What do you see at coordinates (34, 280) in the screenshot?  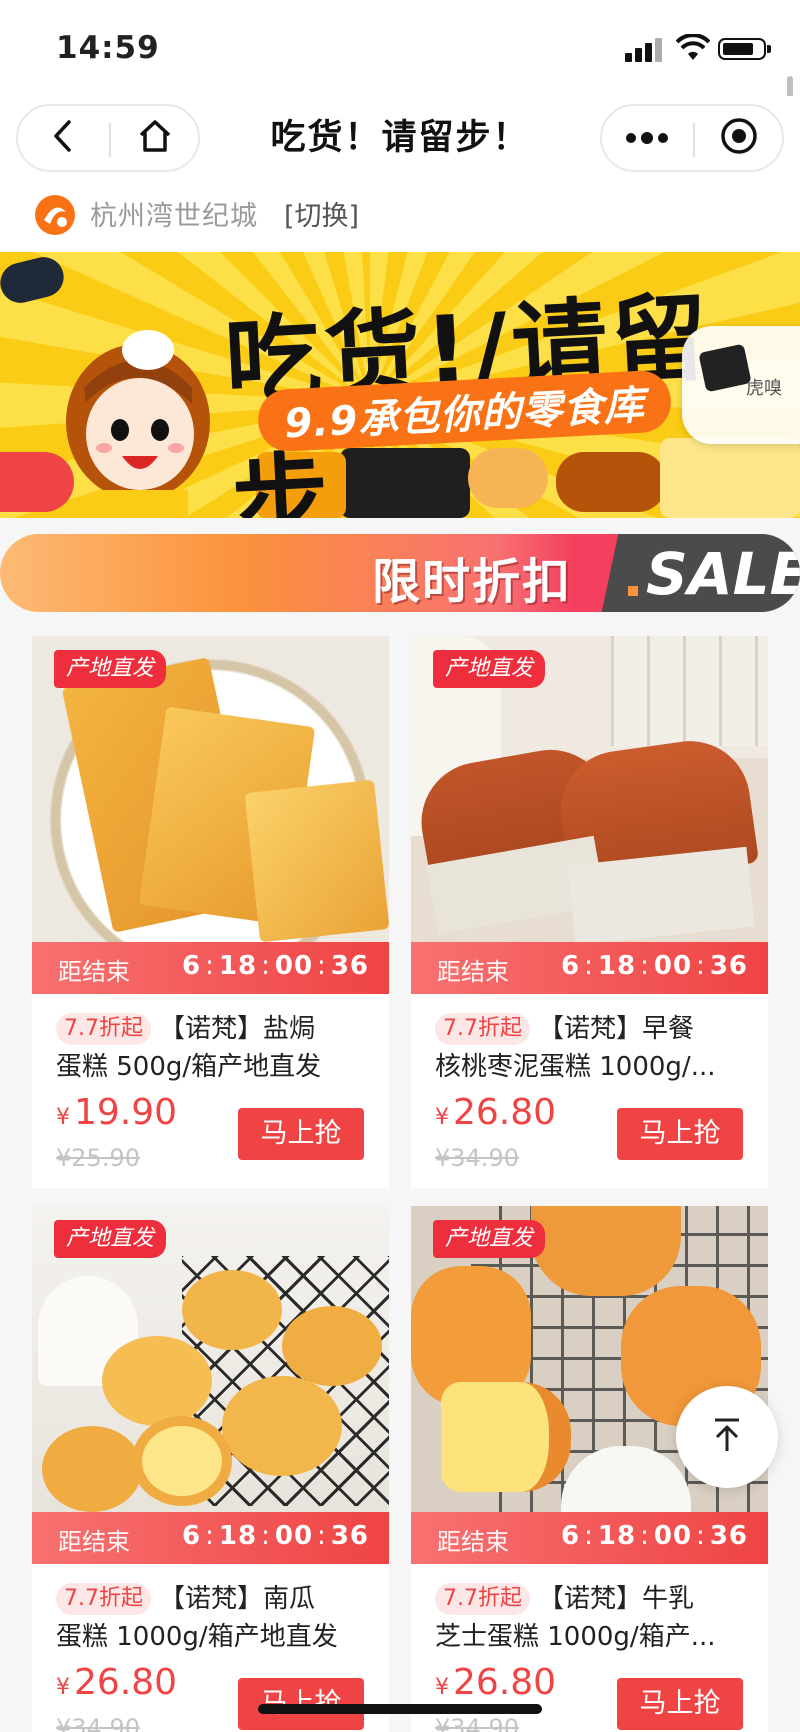 I see `hotdog-image` at bounding box center [34, 280].